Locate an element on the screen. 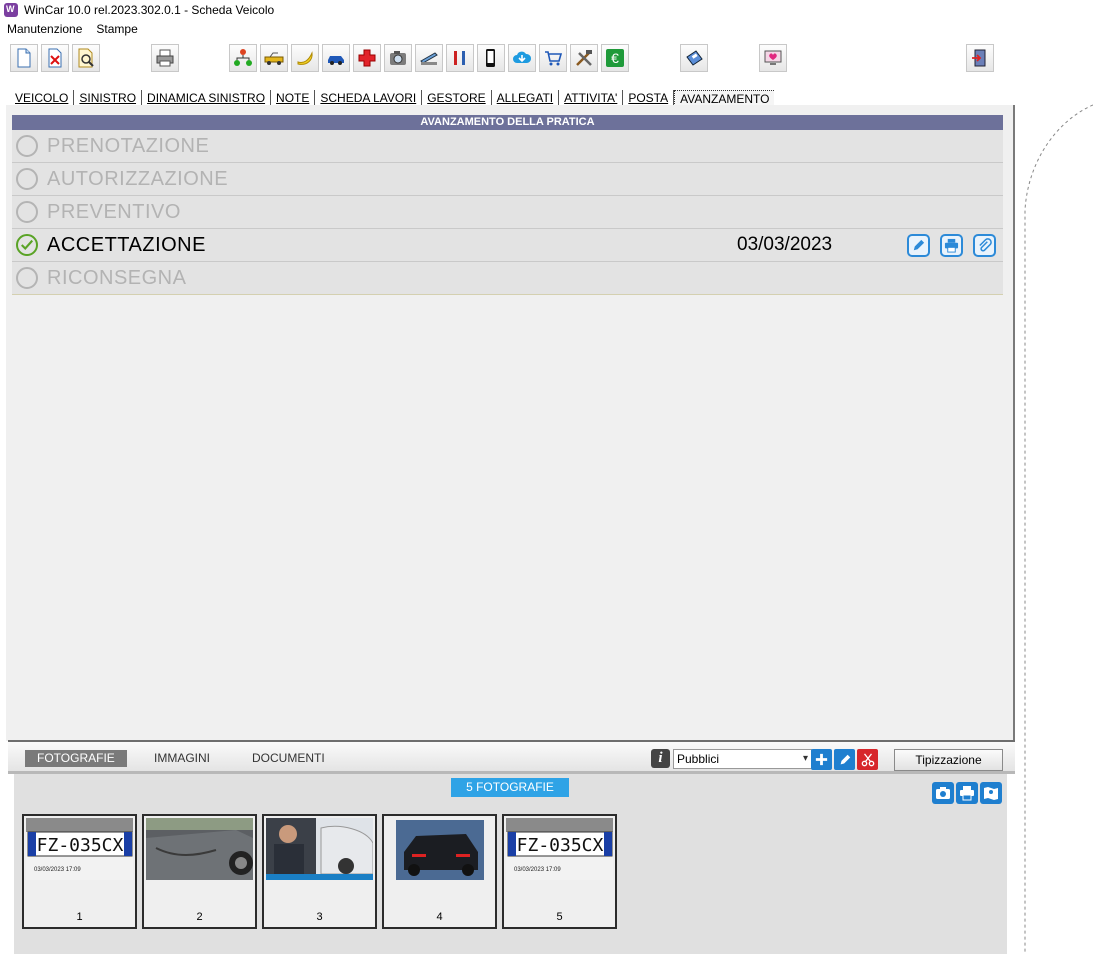 This screenshot has height=954, width=1093. tab-note: NOTE is located at coordinates (293, 98).